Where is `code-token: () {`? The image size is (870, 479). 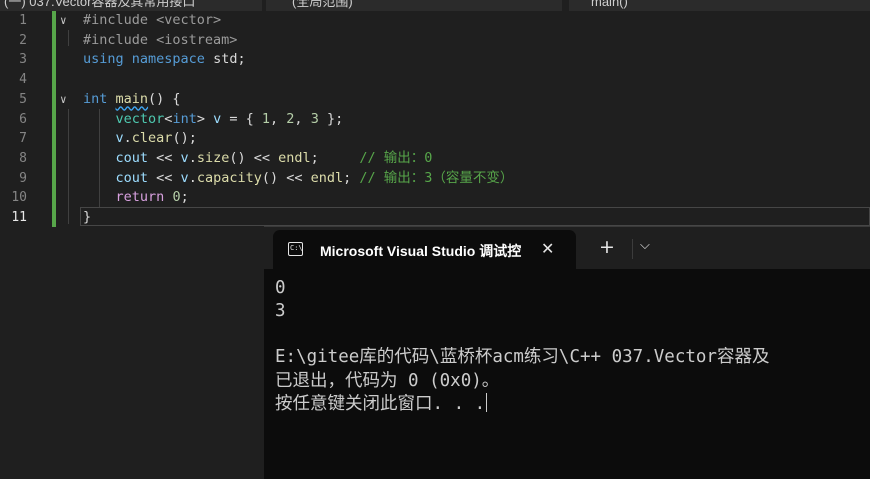
code-token: () { is located at coordinates (164, 98).